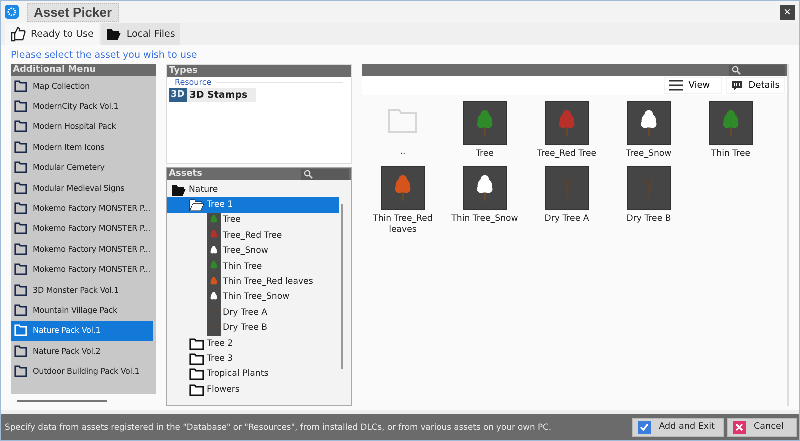 This screenshot has width=800, height=441. I want to click on menu-item: Outdoor Building Pack Vol.1, so click(82, 371).